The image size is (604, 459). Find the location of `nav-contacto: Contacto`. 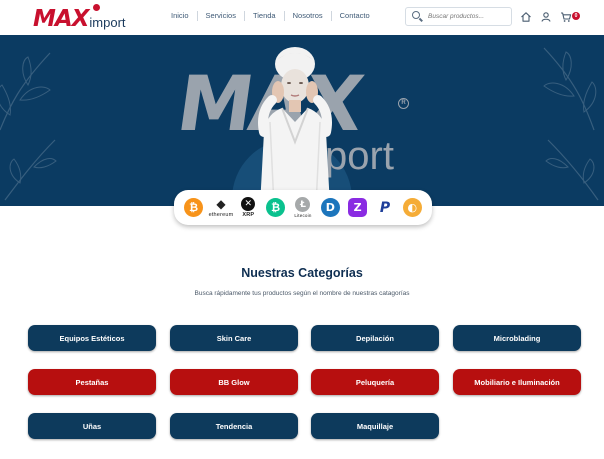

nav-contacto: Contacto is located at coordinates (355, 16).